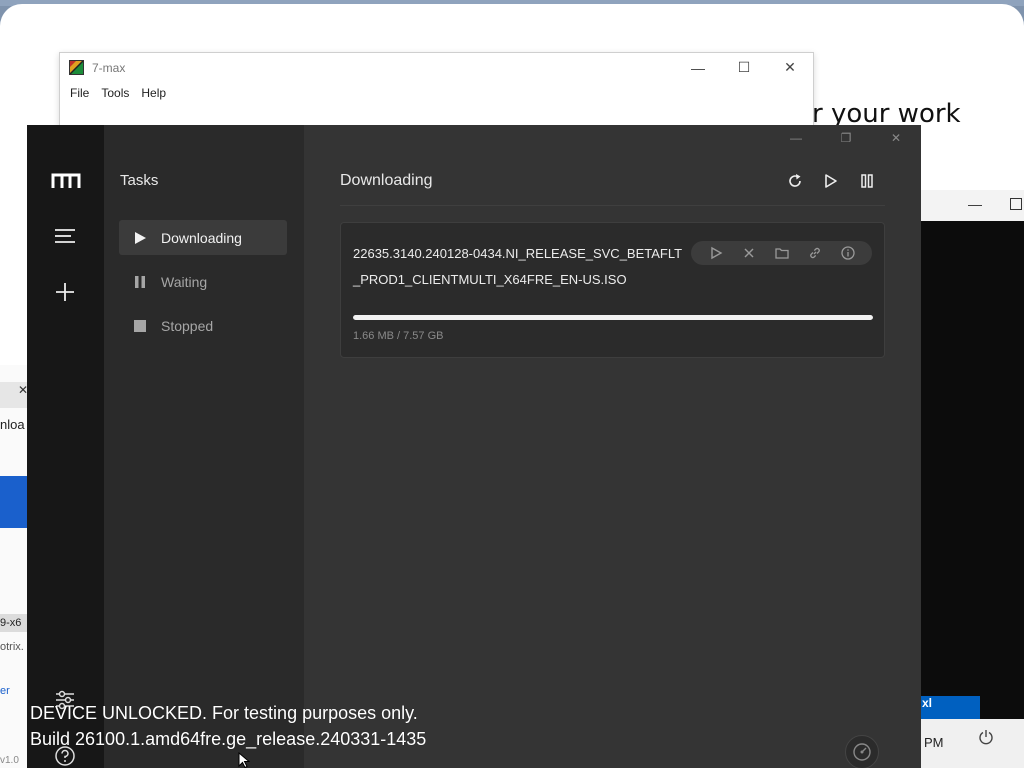 This screenshot has height=768, width=1024. What do you see at coordinates (65, 292) in the screenshot?
I see `add-task-icon` at bounding box center [65, 292].